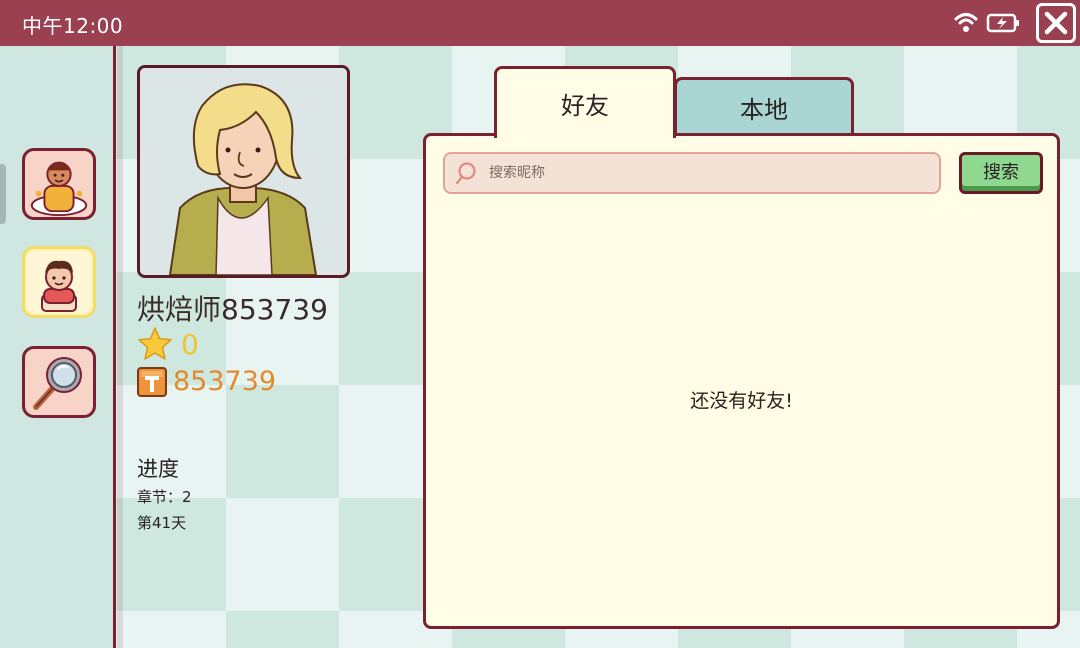 The height and width of the screenshot is (648, 1080). What do you see at coordinates (232, 309) in the screenshot?
I see `player-name: 烘焙师853739` at bounding box center [232, 309].